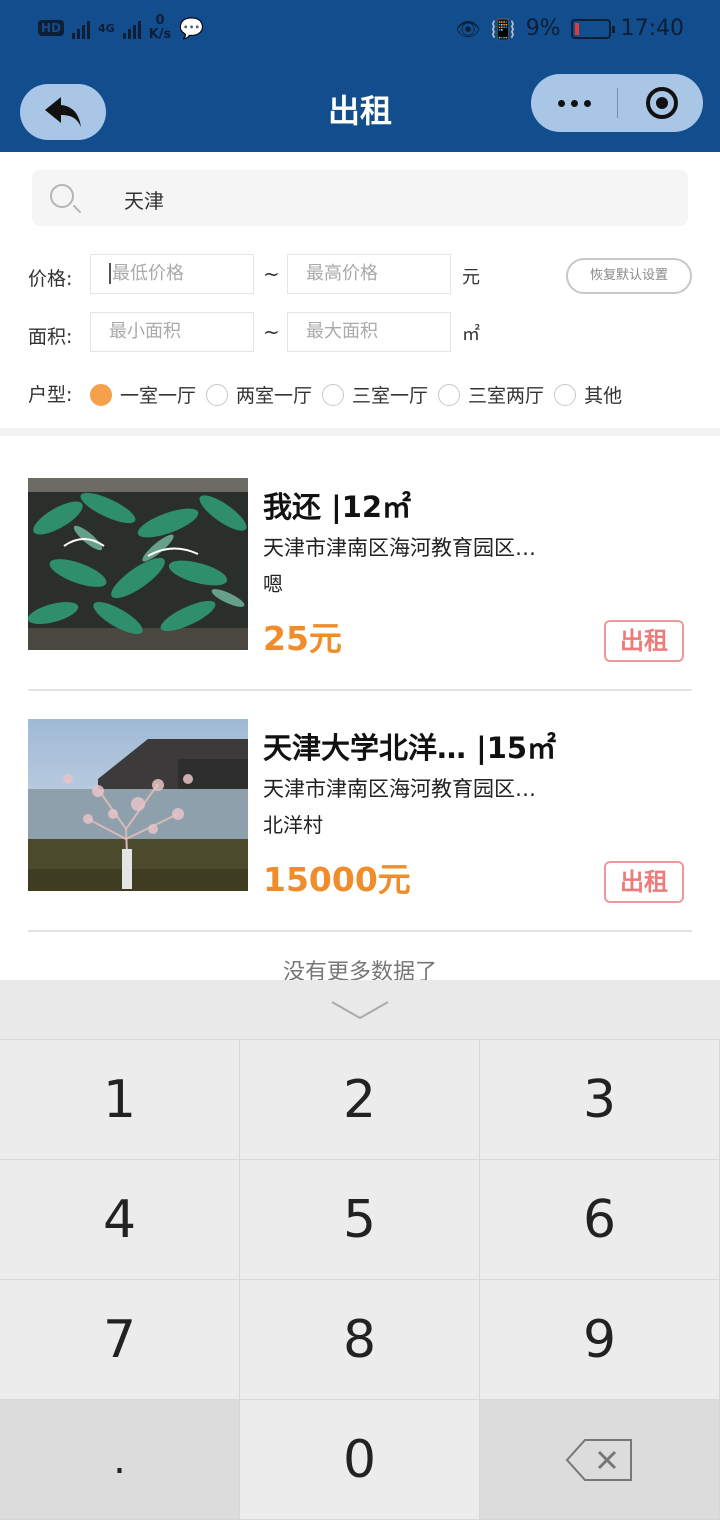  I want to click on layout-option-1: 一室一厅, so click(143, 394).